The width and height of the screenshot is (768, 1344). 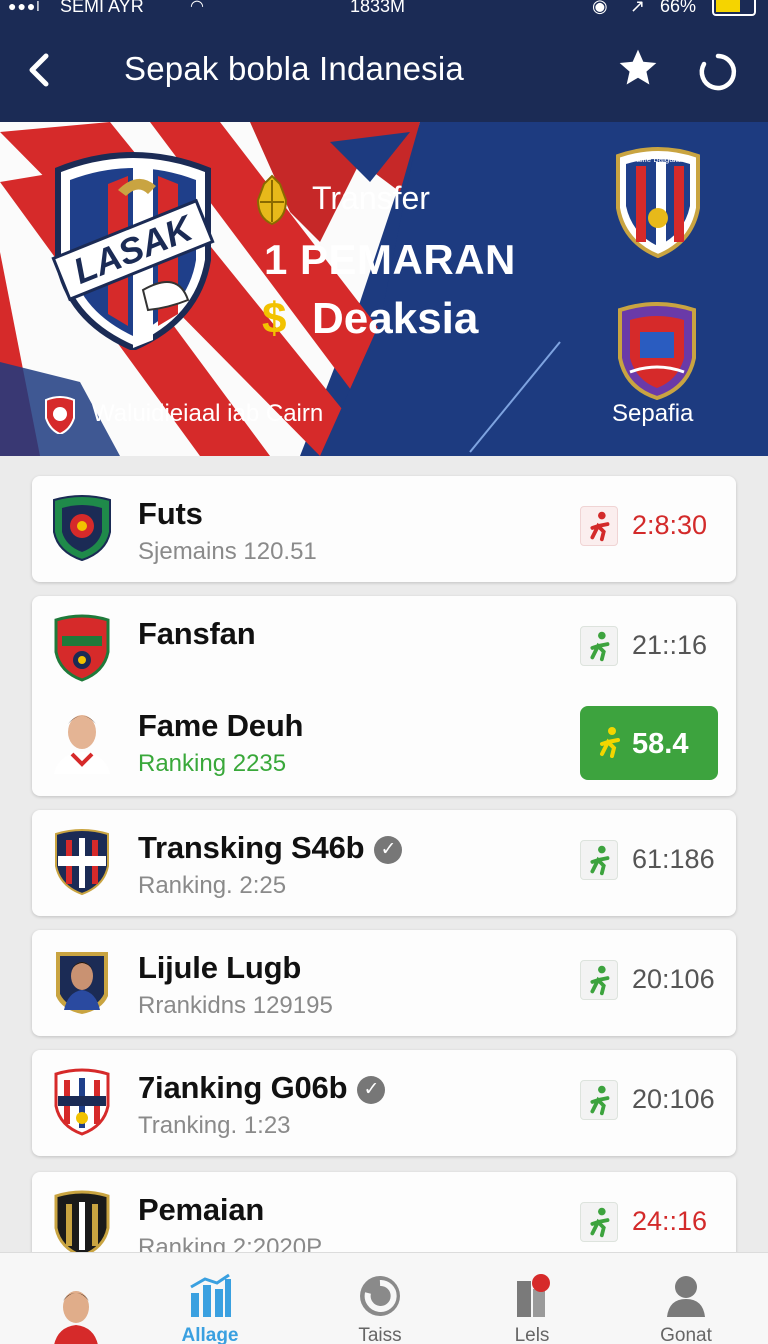 What do you see at coordinates (212, 763) in the screenshot?
I see `row-subtitle: Ranking 2235` at bounding box center [212, 763].